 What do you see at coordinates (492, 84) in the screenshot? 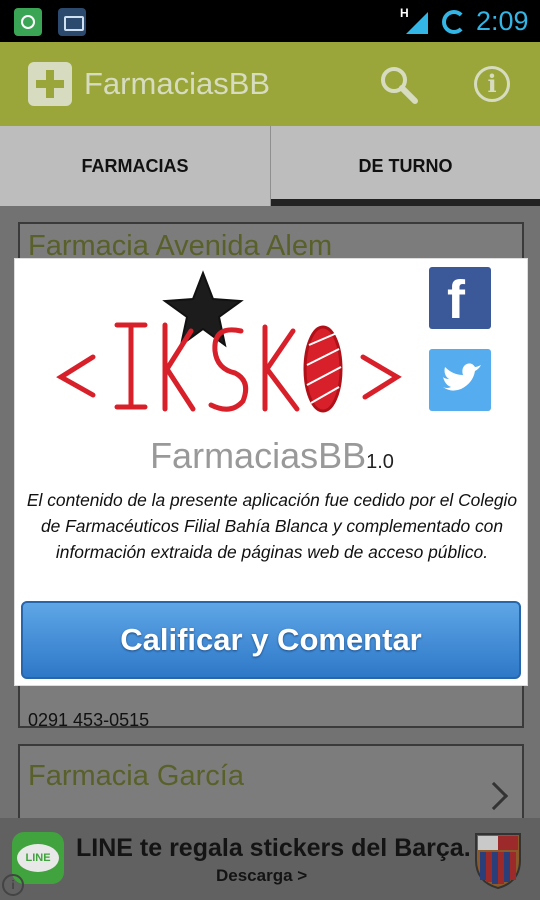
I see `info-icon: i` at bounding box center [492, 84].